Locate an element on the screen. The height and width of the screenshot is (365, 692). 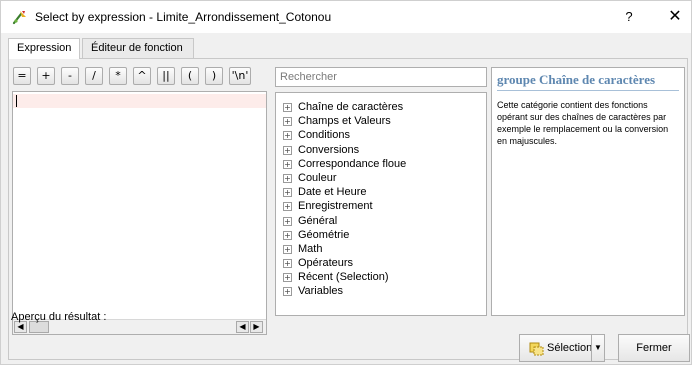
search-box is located at coordinates (381, 77).